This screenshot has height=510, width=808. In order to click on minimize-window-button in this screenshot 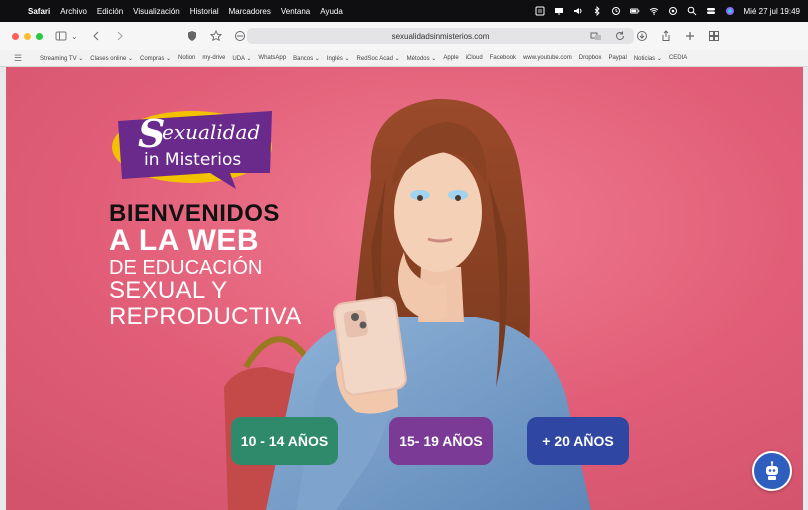, I will do `click(27, 36)`.